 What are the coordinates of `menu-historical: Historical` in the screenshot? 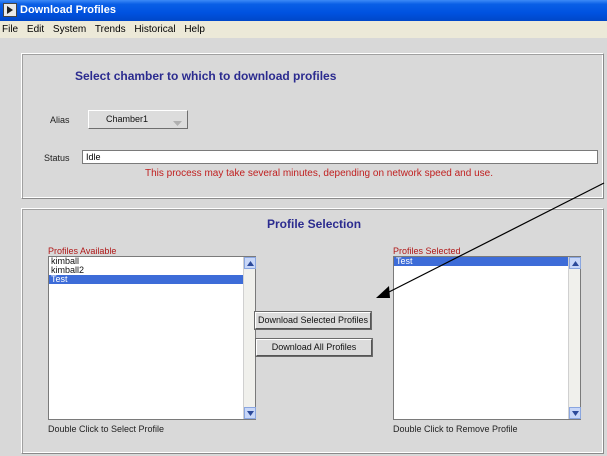 It's located at (154, 29).